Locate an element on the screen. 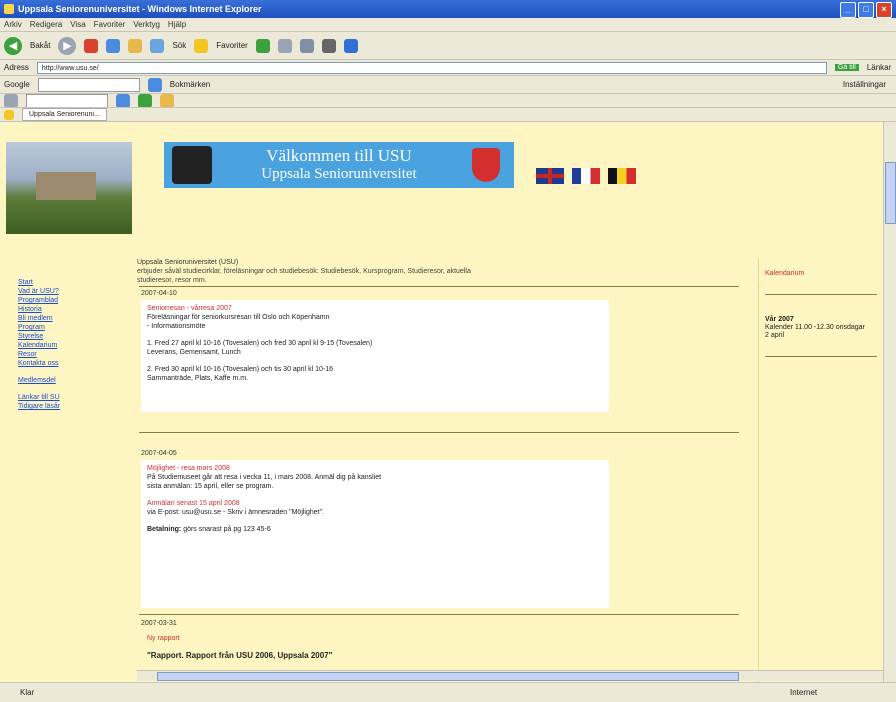  nav-item: Resor is located at coordinates (73, 354).